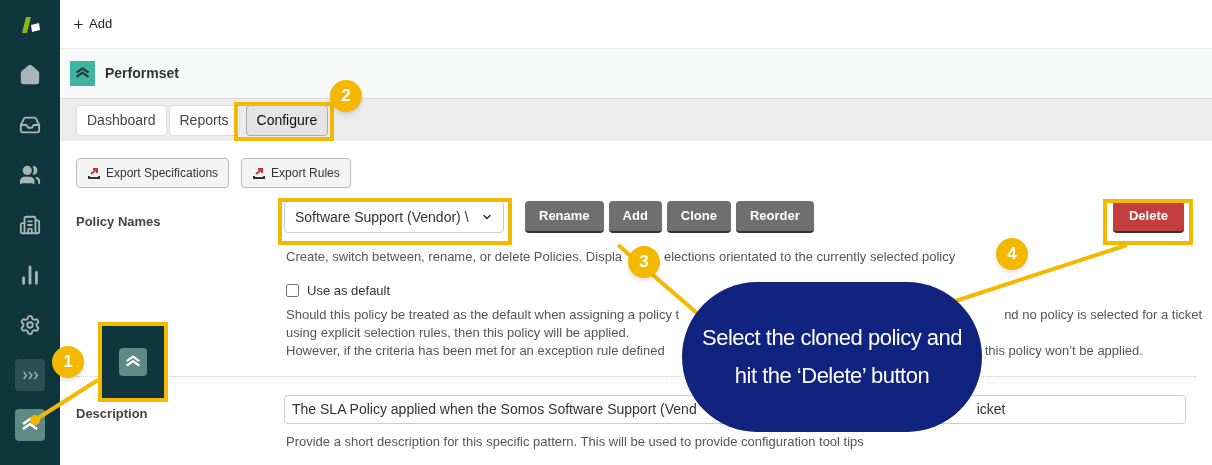 The width and height of the screenshot is (1212, 465). What do you see at coordinates (483, 315) in the screenshot?
I see `help-text: Should this policy be treated as the default when assigning a policy t` at bounding box center [483, 315].